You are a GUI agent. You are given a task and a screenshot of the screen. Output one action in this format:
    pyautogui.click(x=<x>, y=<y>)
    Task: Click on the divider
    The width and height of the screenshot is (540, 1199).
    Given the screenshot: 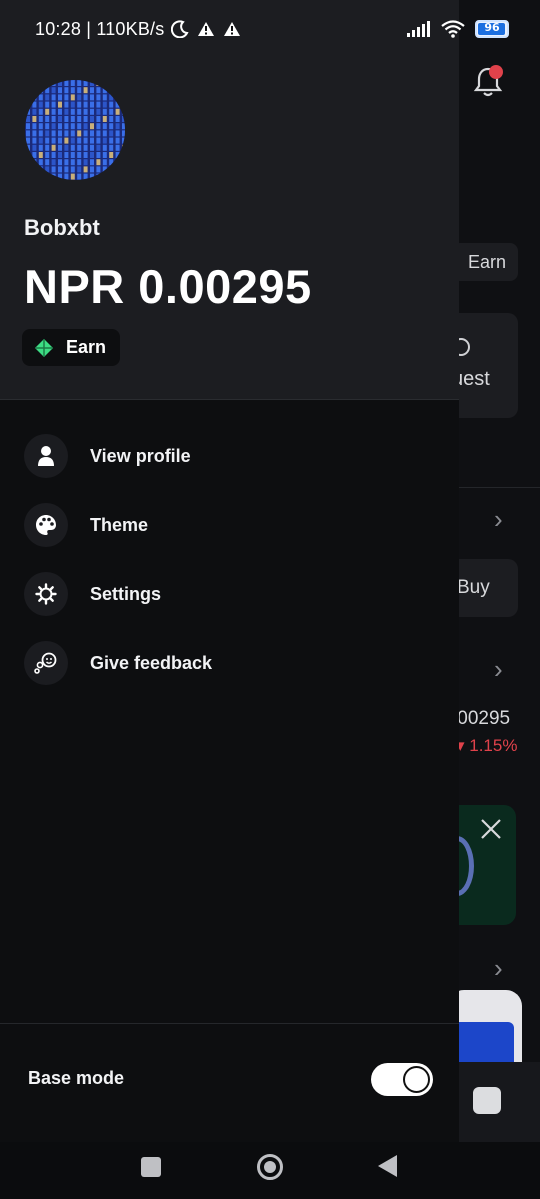 What is the action you would take?
    pyautogui.click(x=229, y=1023)
    